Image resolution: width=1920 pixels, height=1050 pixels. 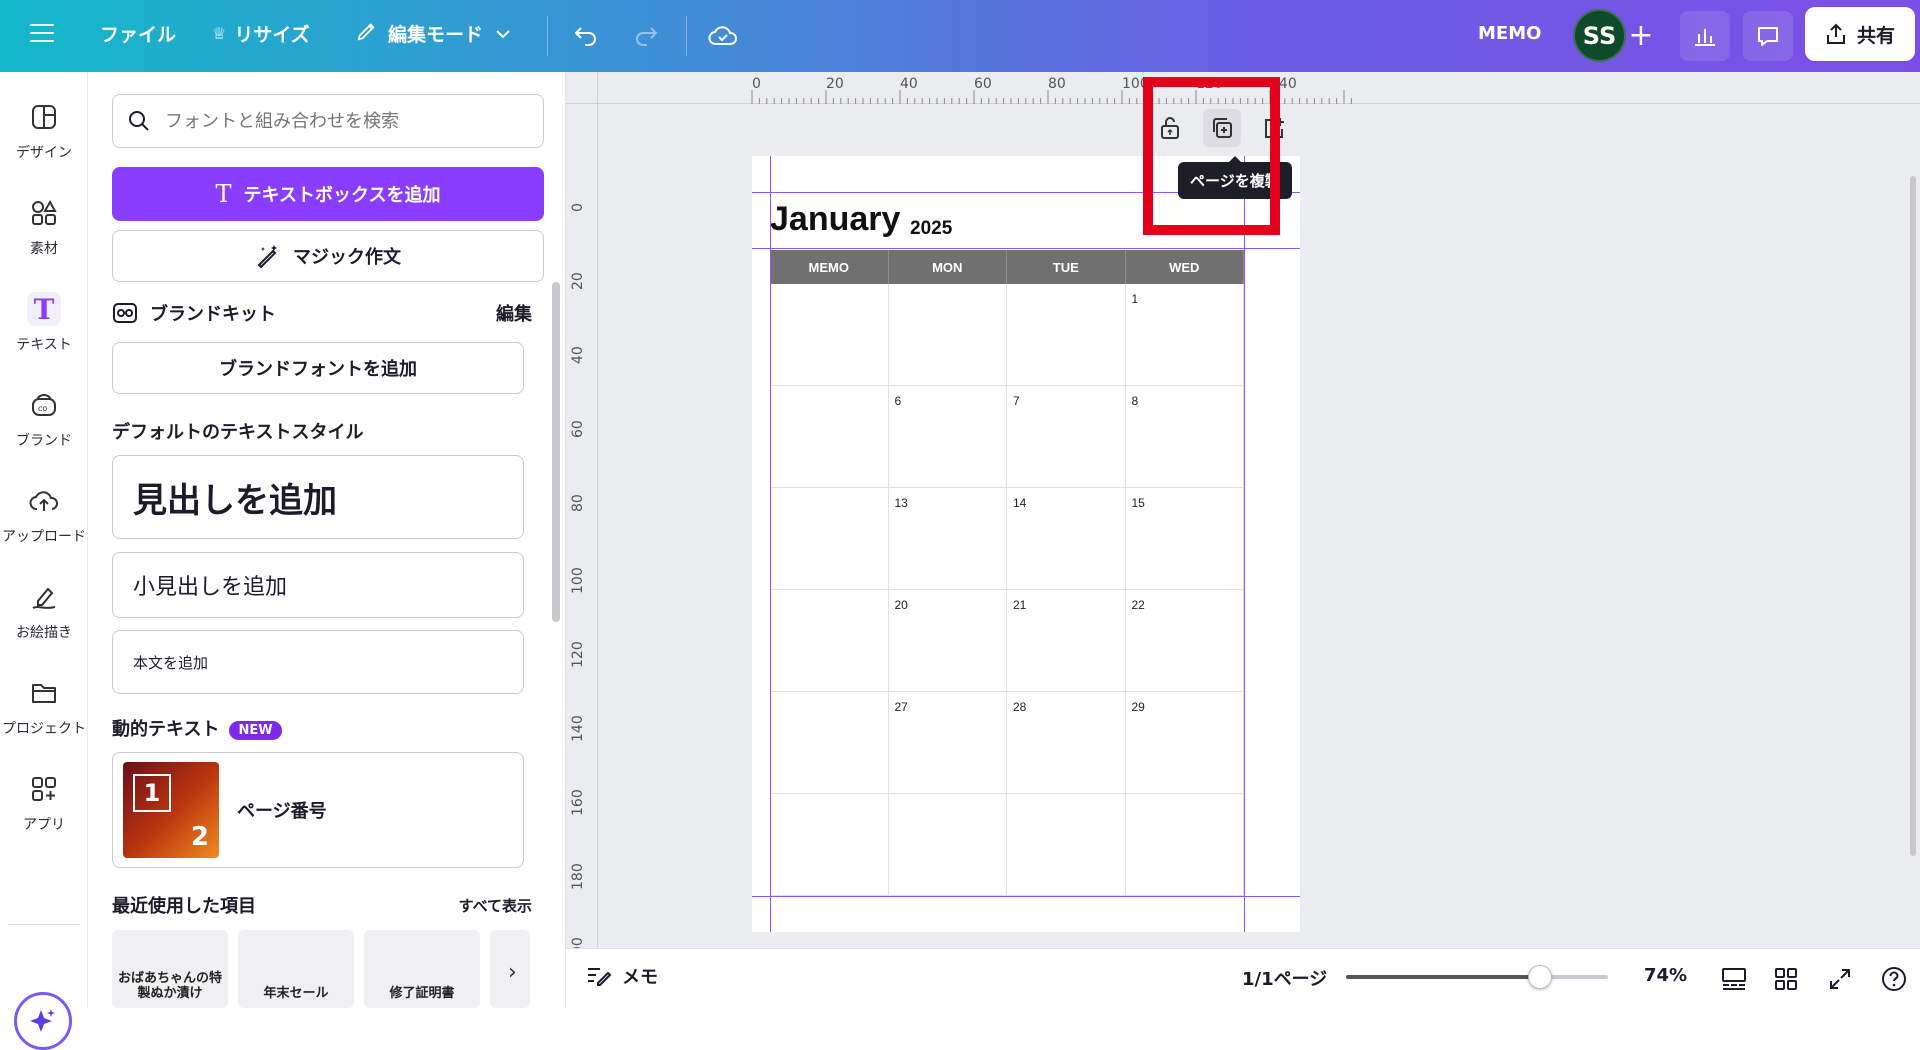 What do you see at coordinates (199, 837) in the screenshot?
I see `page-number-thumb-2: 2` at bounding box center [199, 837].